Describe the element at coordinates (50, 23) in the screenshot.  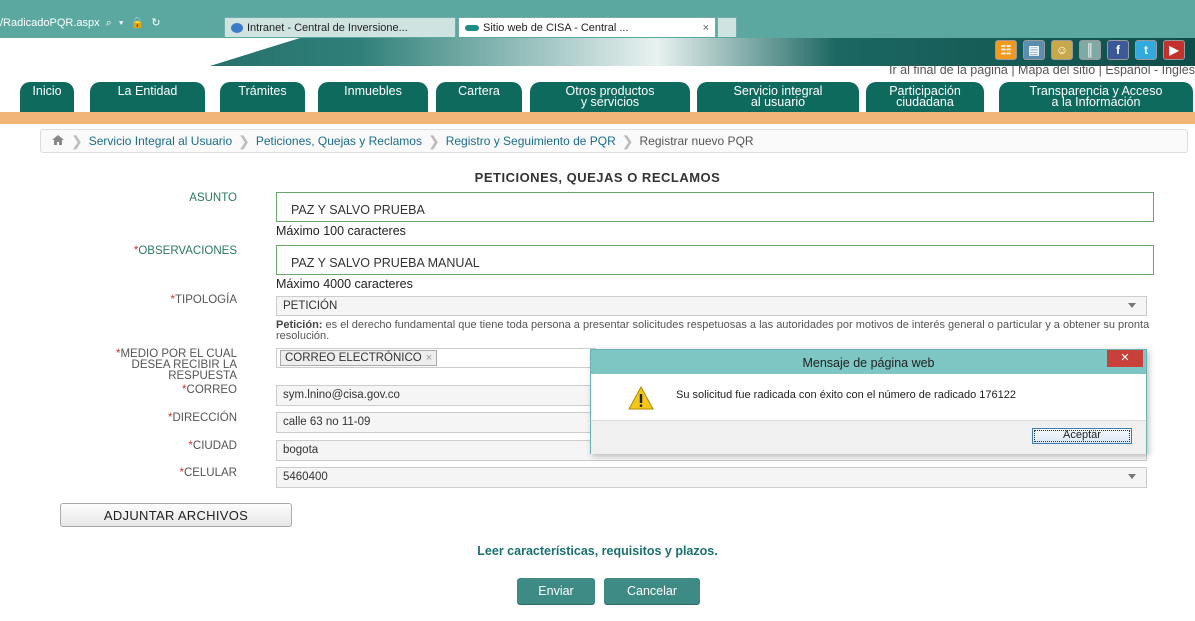
I see `address-text: /RadicadoPQR.aspx` at that location.